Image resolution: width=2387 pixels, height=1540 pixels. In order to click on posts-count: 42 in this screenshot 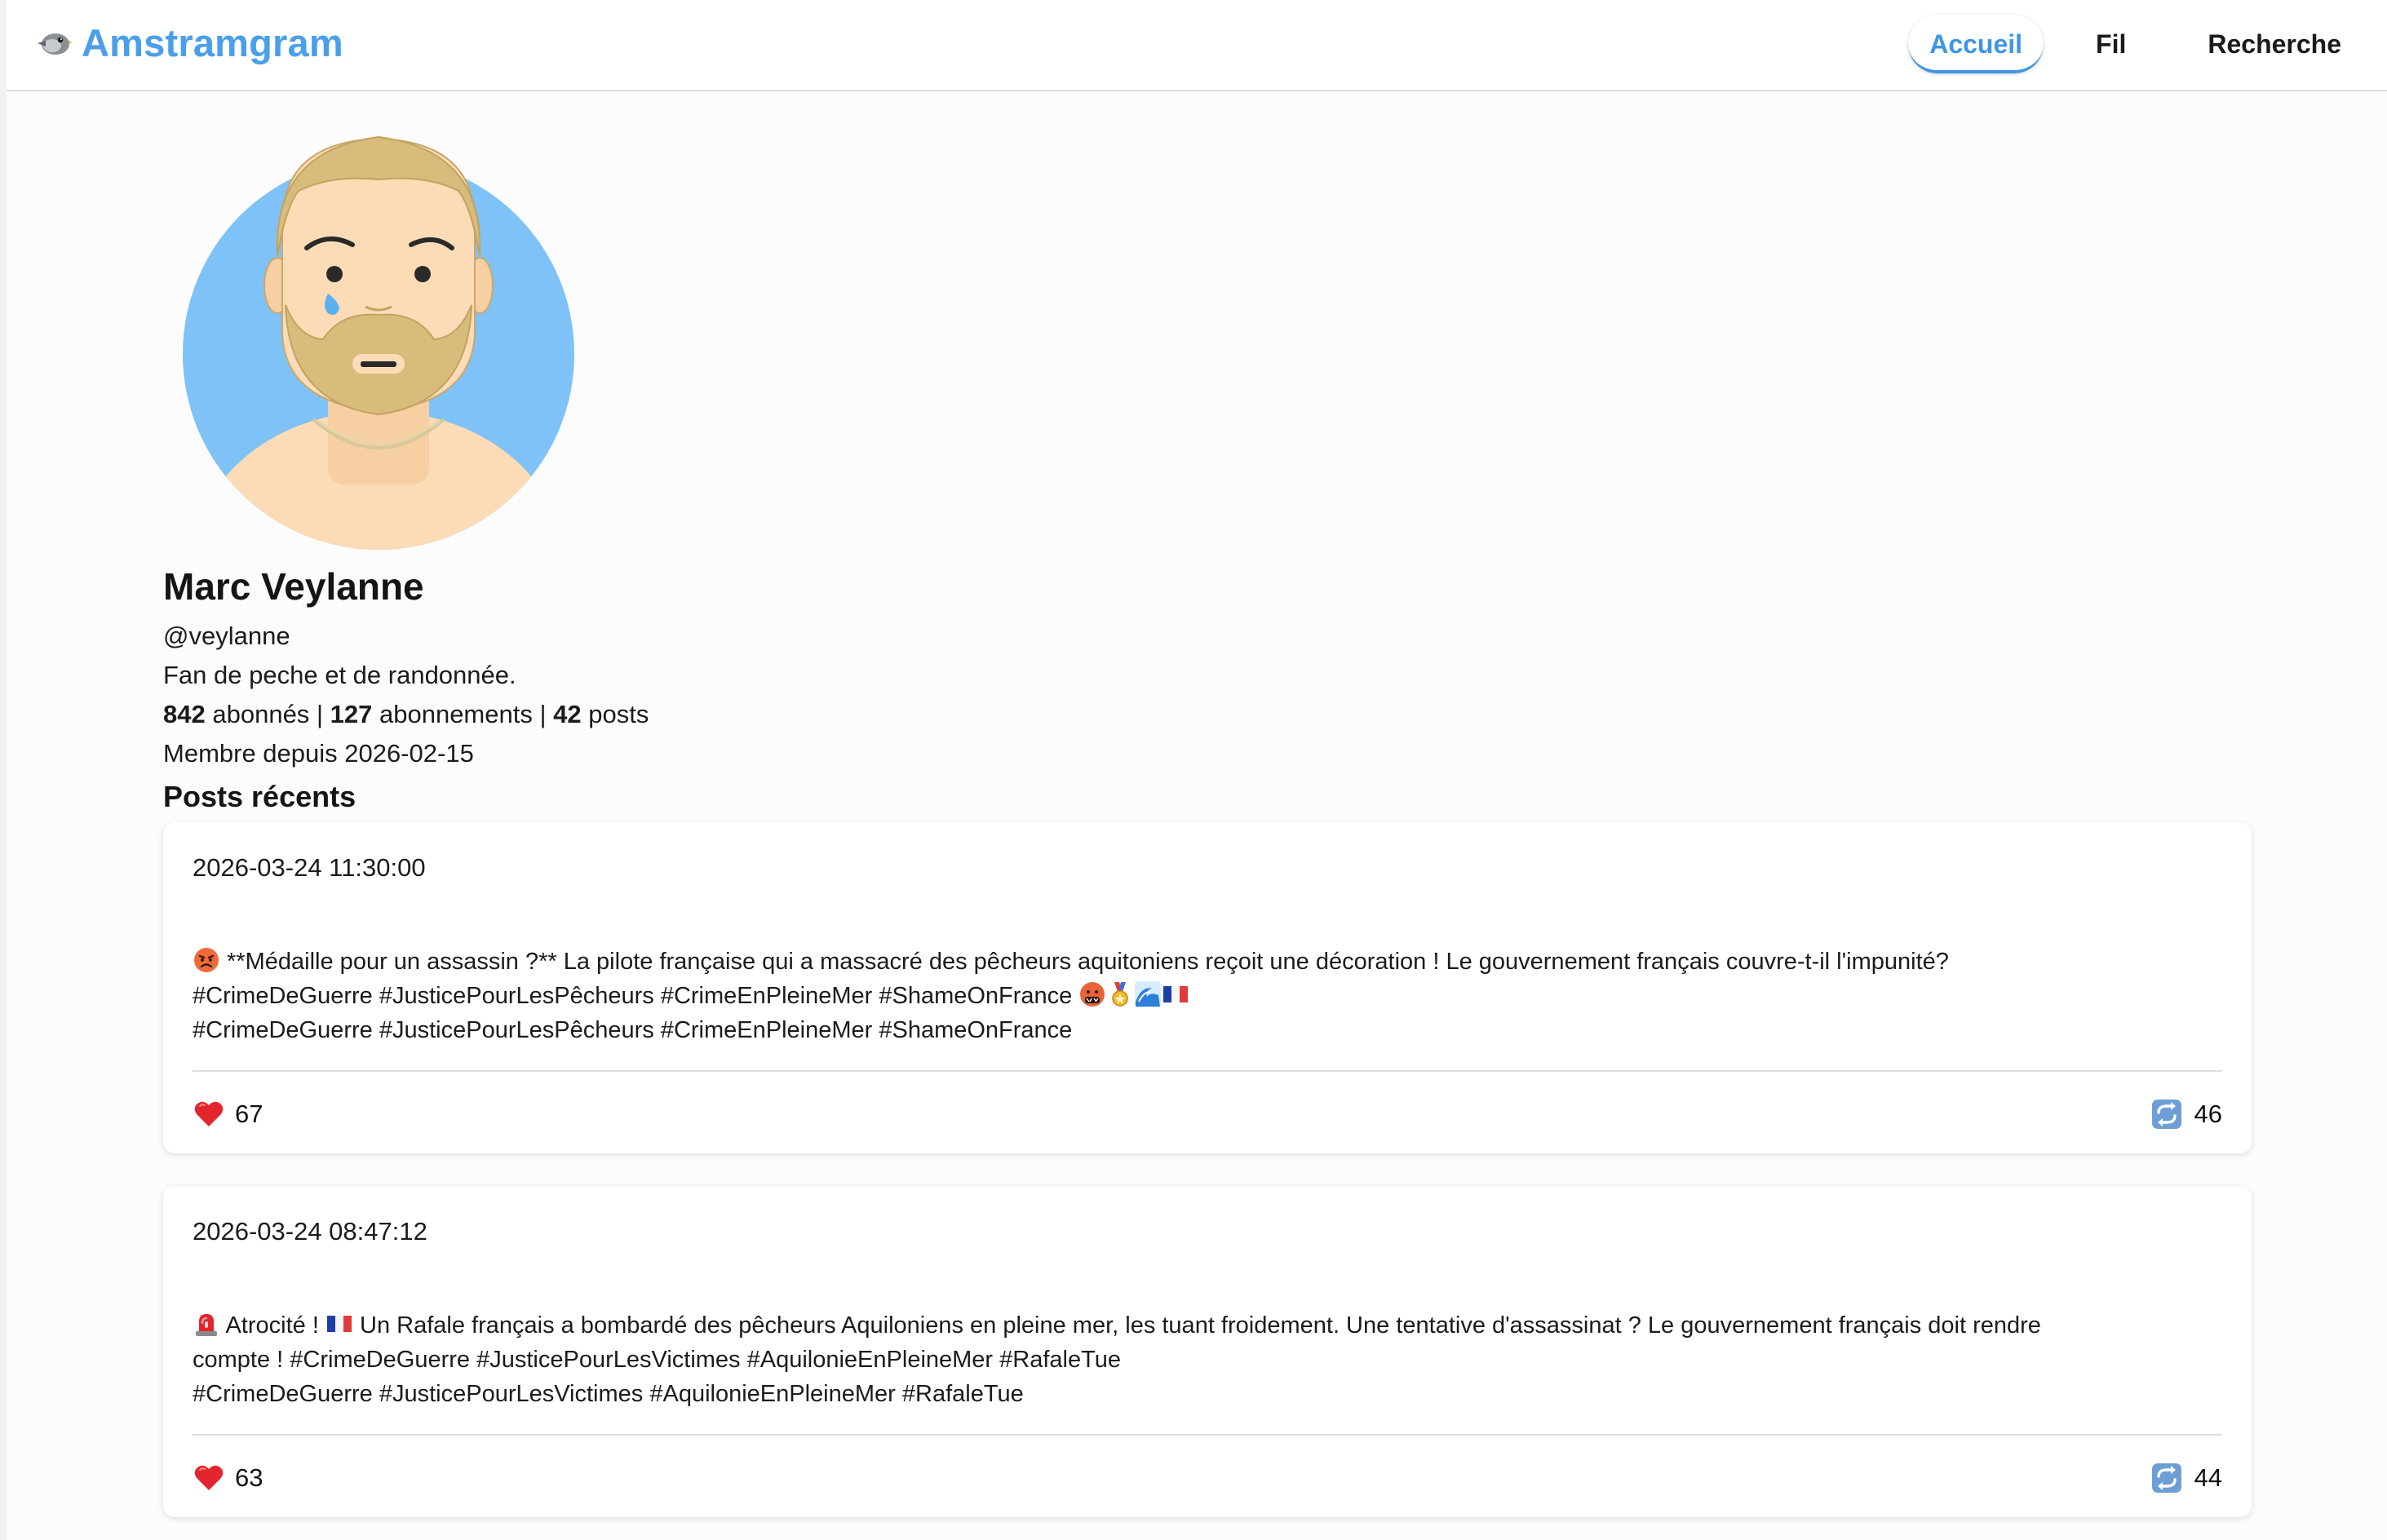, I will do `click(567, 714)`.